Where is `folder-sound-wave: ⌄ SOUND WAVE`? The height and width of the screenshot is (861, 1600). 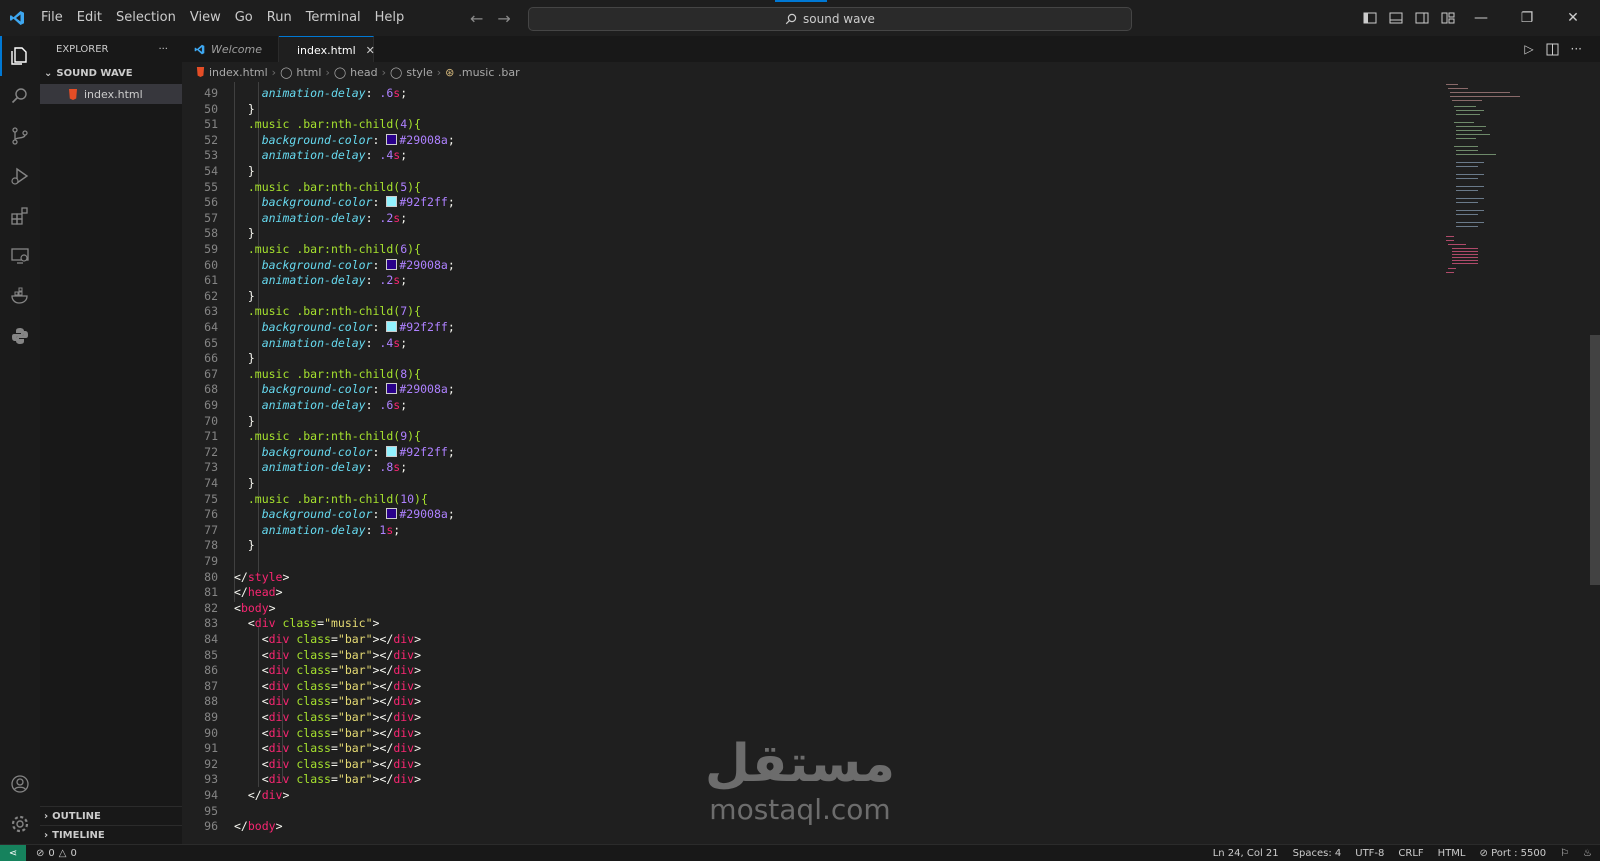 folder-sound-wave: ⌄ SOUND WAVE is located at coordinates (111, 73).